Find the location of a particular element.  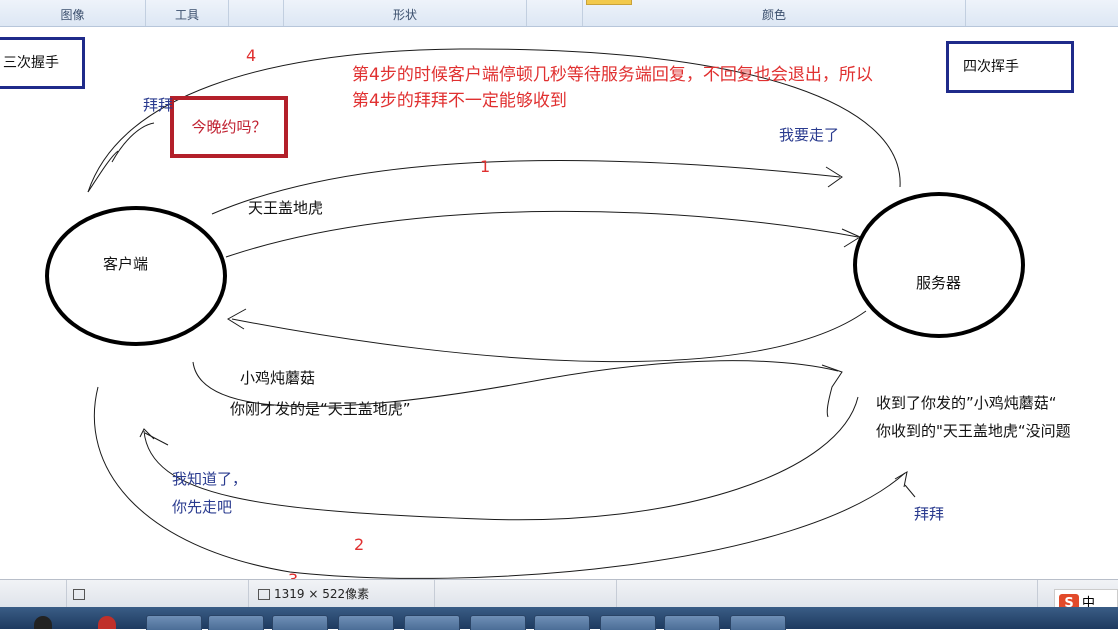

status-cursor-cell is located at coordinates (158, 594).